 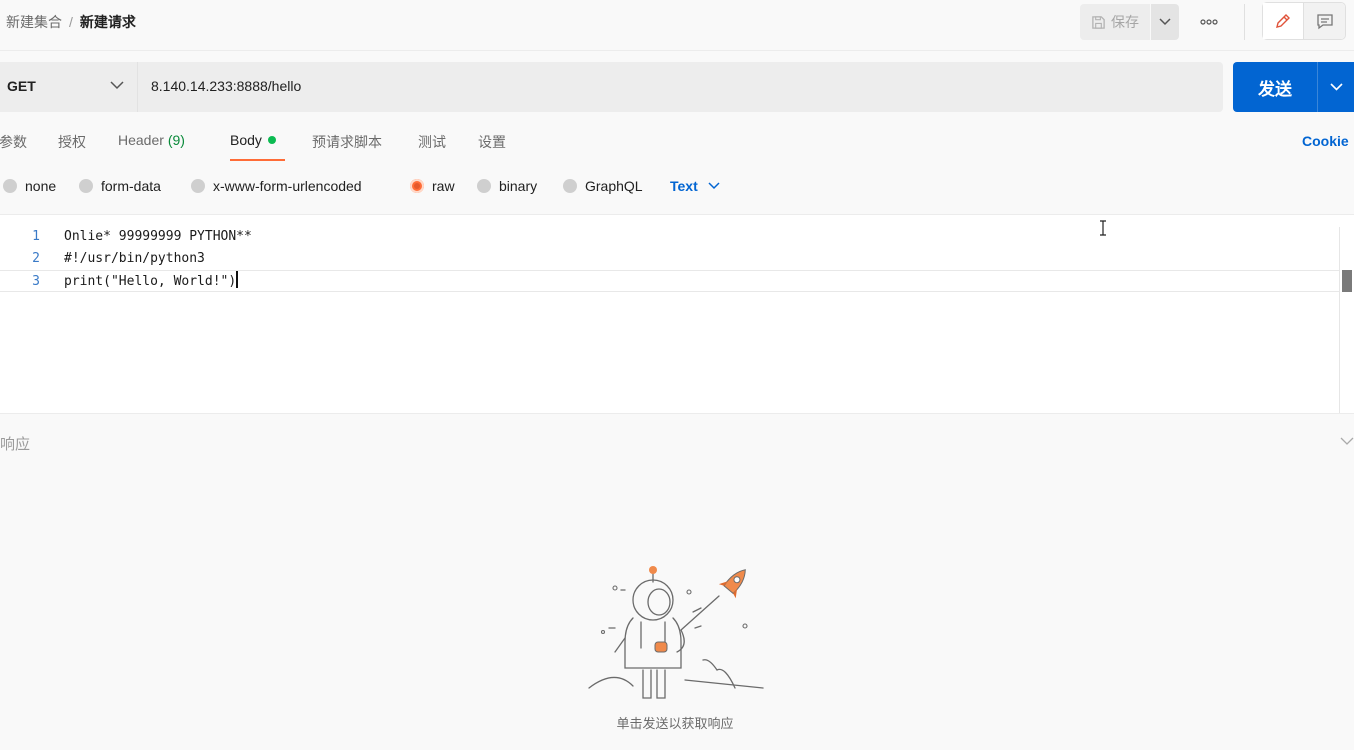 What do you see at coordinates (1347, 281) in the screenshot?
I see `editor-scrollbar-thumb` at bounding box center [1347, 281].